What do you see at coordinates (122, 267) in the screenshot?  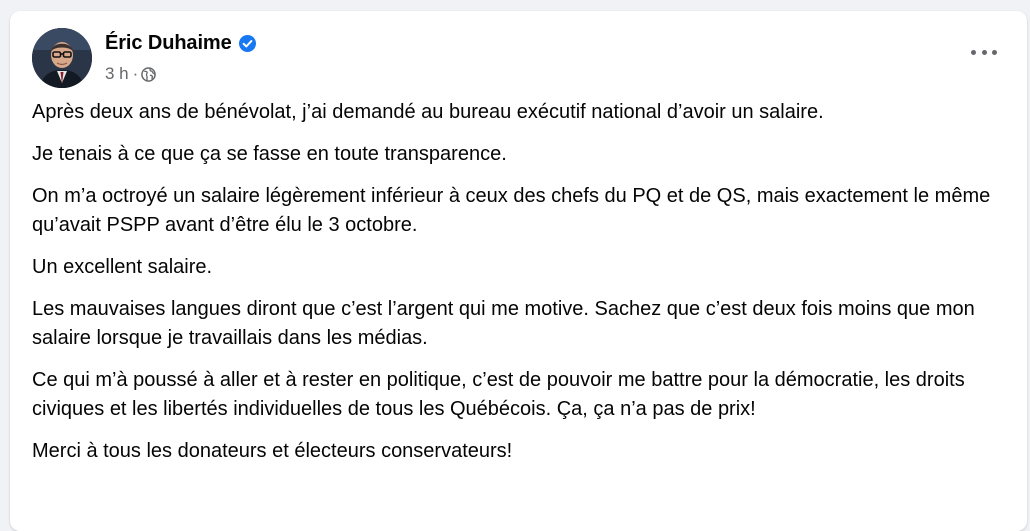 I see `post-paragraph: Un excellent salaire.` at bounding box center [122, 267].